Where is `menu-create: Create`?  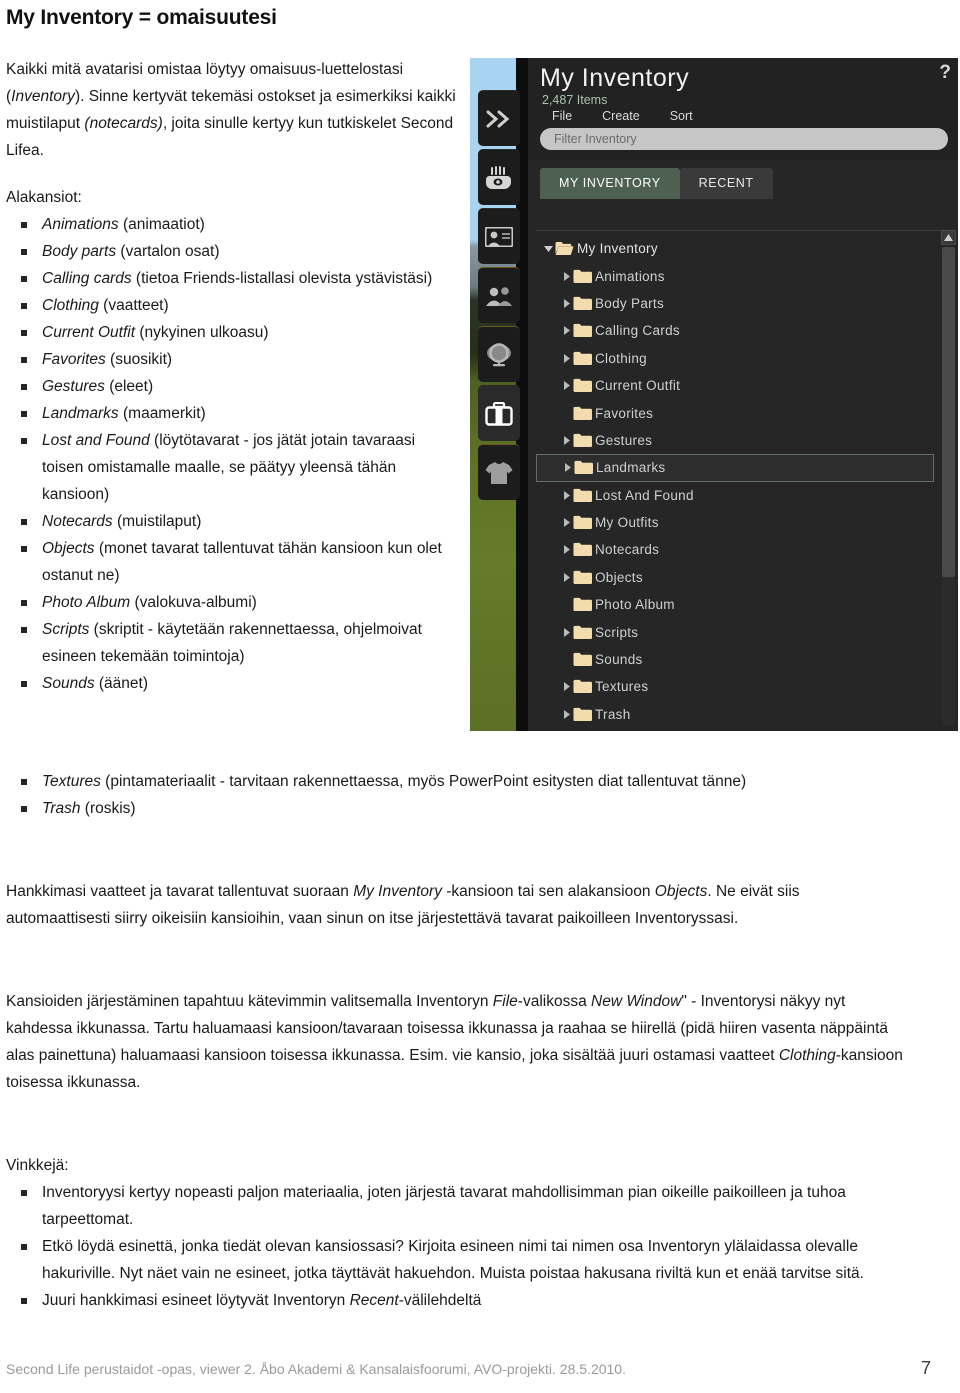
menu-create: Create is located at coordinates (621, 116).